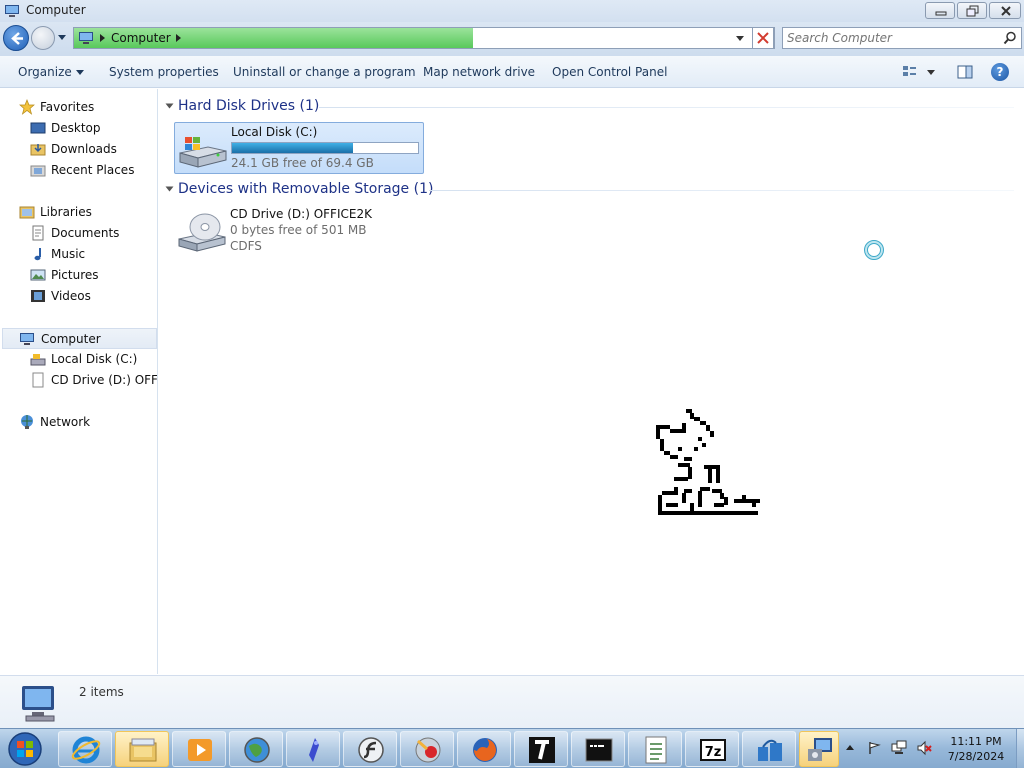  What do you see at coordinates (38, 275) in the screenshot?
I see `pictures-icon` at bounding box center [38, 275].